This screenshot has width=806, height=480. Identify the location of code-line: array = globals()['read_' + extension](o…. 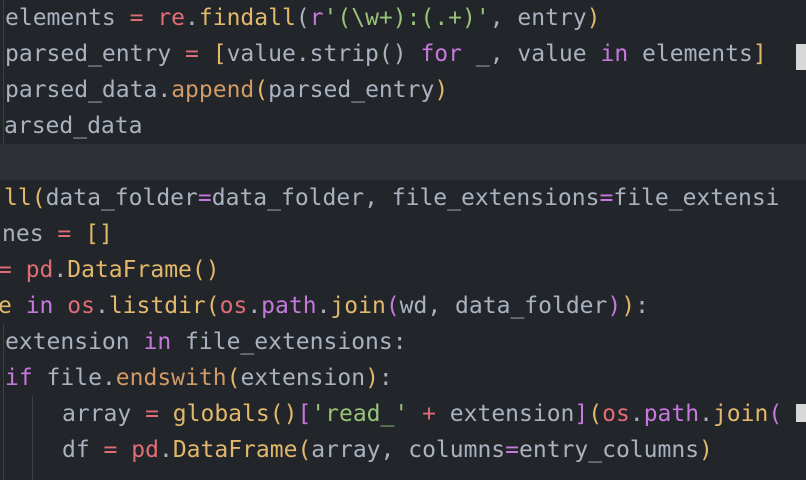
(422, 414).